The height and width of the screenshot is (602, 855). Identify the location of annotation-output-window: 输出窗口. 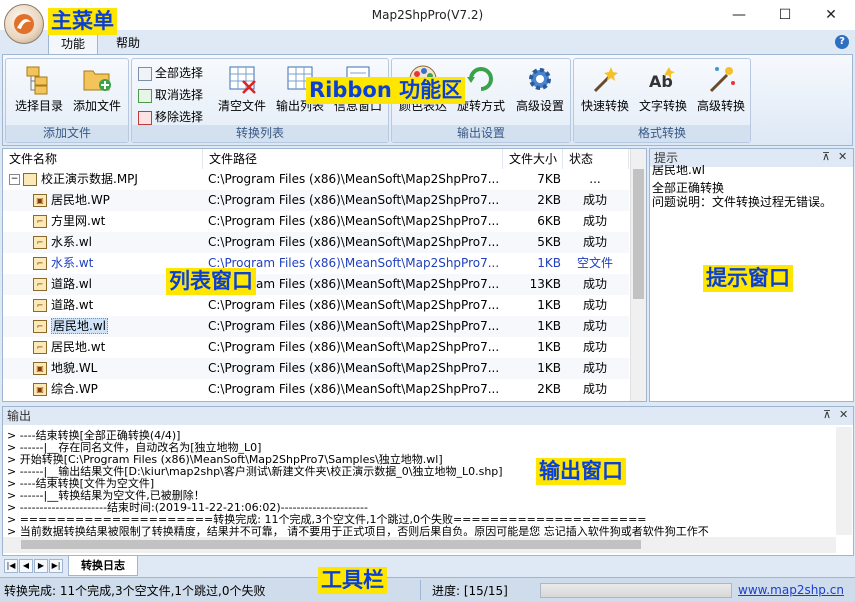
(581, 471).